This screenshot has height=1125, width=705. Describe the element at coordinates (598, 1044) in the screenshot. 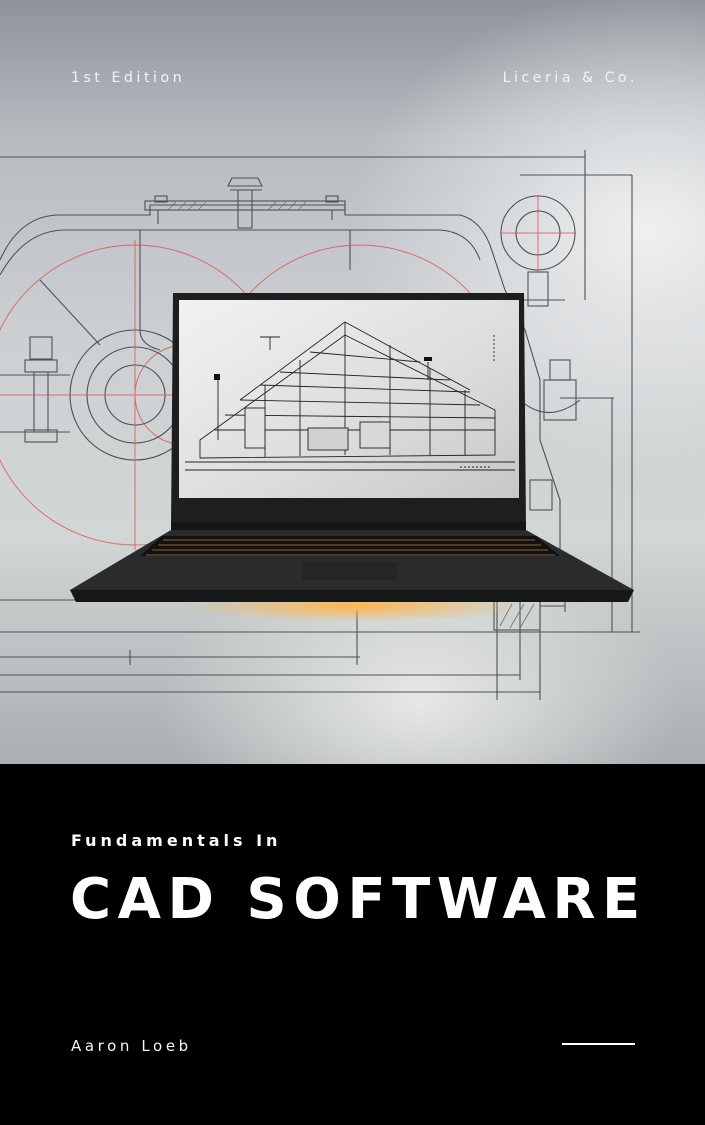

I see `decorative-rule` at that location.